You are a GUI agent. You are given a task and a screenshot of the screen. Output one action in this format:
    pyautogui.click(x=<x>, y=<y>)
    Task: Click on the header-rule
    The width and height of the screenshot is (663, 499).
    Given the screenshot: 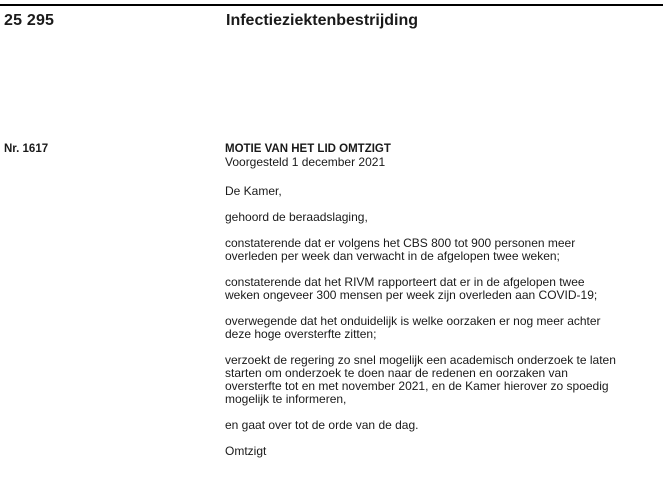 What is the action you would take?
    pyautogui.click(x=331, y=5)
    